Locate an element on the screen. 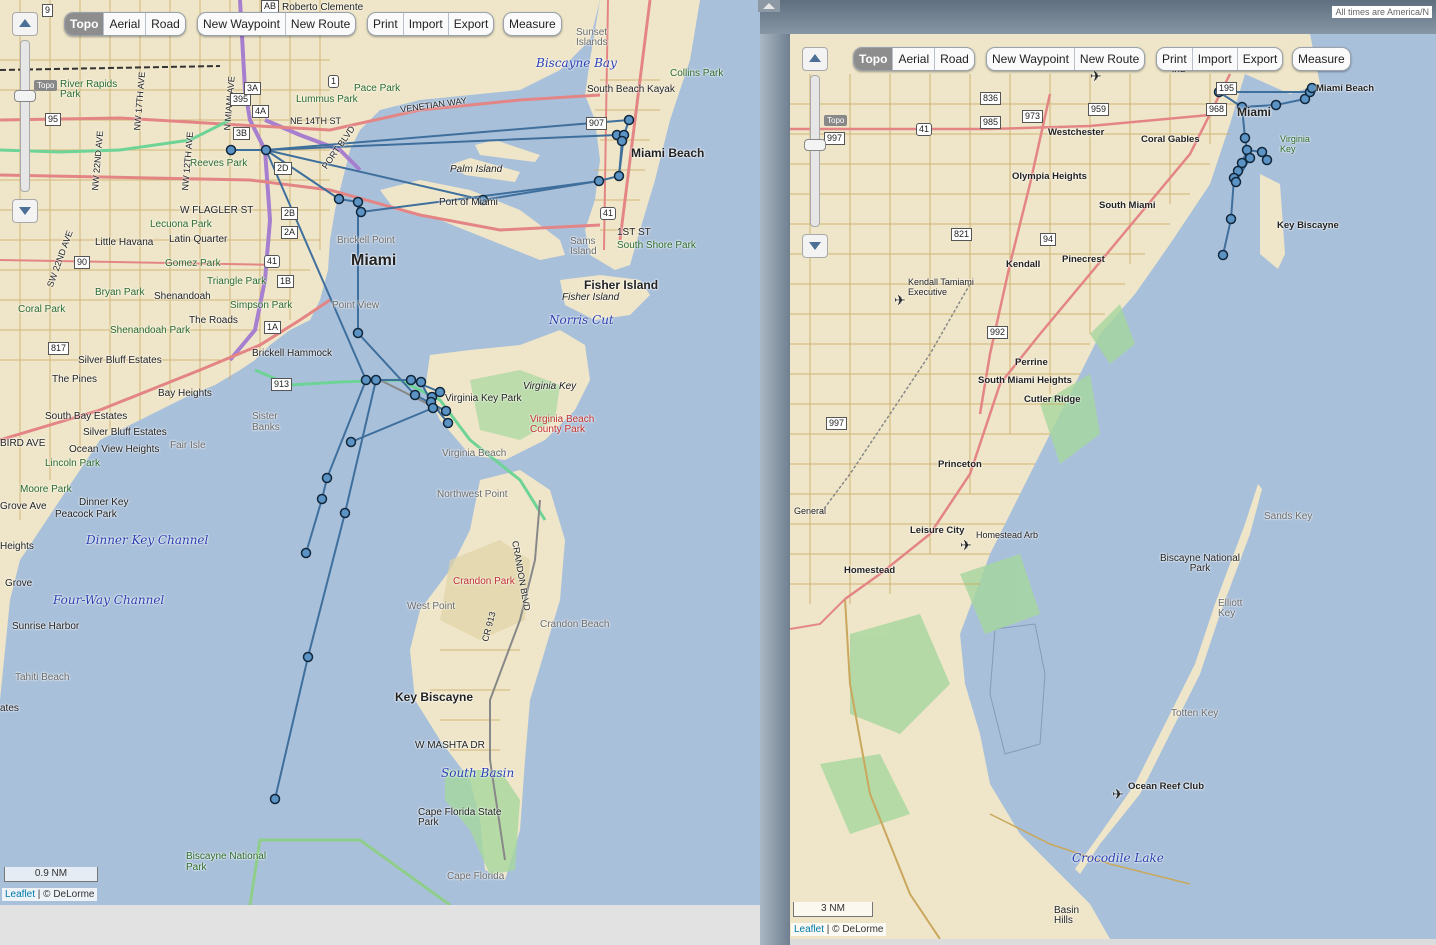 This screenshot has height=945, width=1436. left-leaflet-link: Leaflet is located at coordinates (20, 894).